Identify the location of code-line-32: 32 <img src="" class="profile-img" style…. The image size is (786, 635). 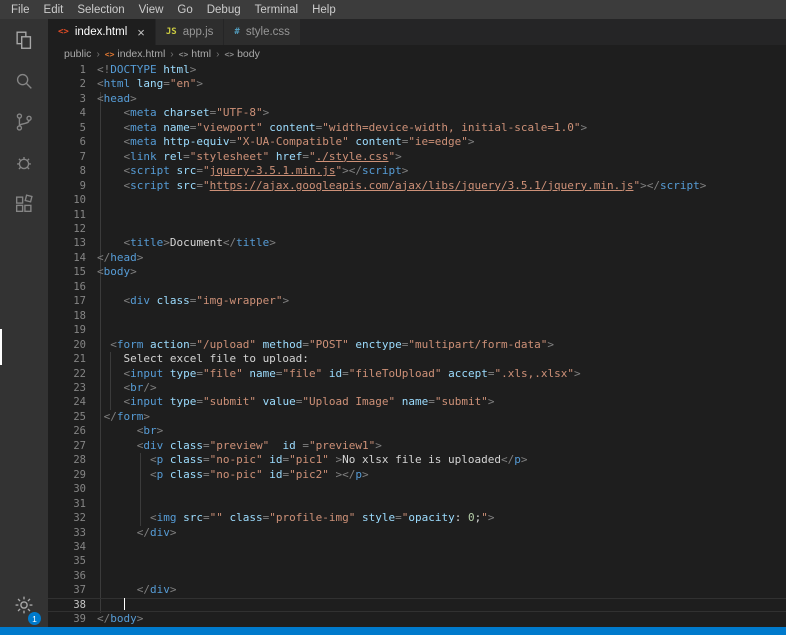
(417, 518).